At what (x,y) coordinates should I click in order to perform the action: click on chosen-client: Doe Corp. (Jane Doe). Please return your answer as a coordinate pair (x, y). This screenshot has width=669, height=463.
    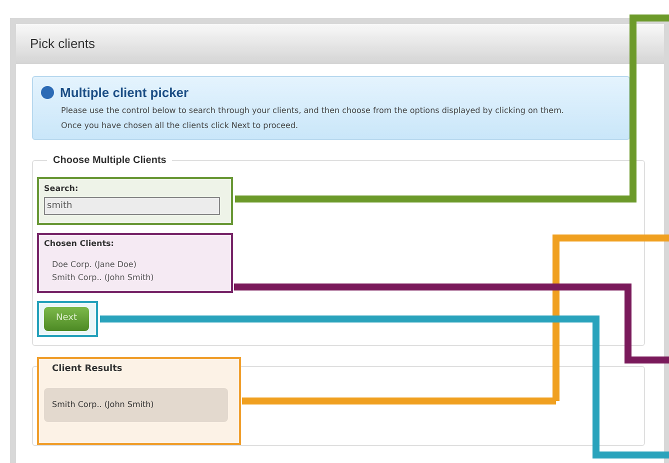
    Looking at the image, I should click on (139, 264).